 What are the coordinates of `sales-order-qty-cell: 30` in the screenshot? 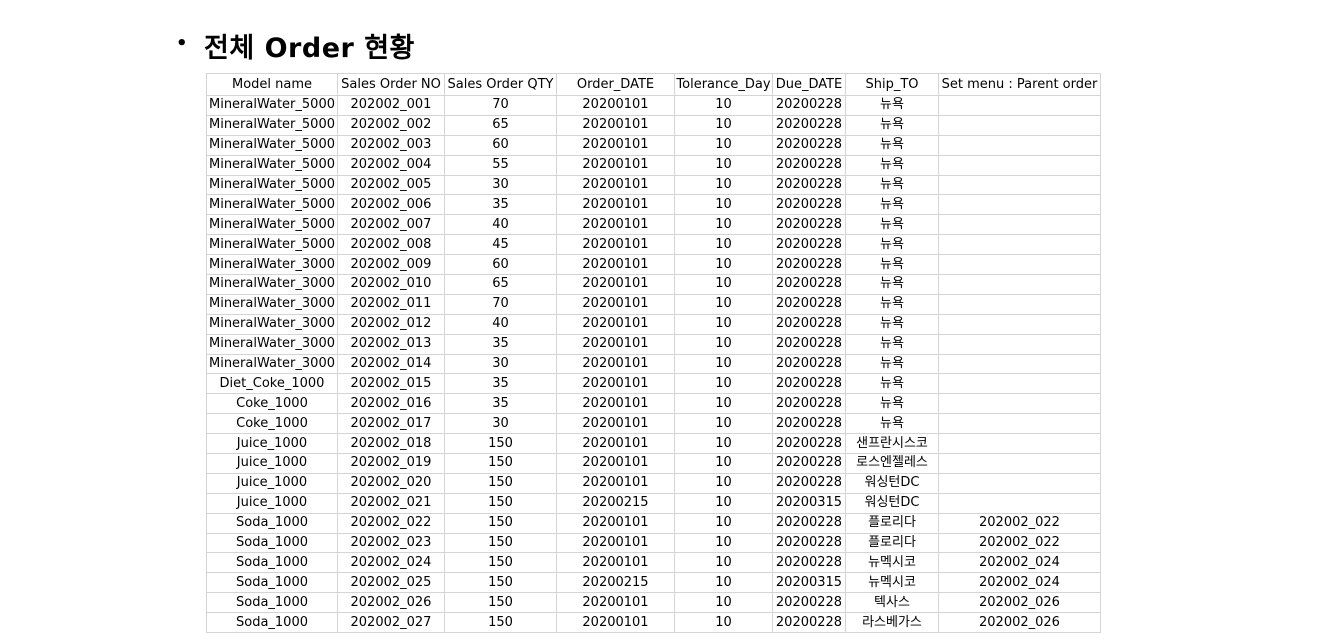 It's located at (500, 364).